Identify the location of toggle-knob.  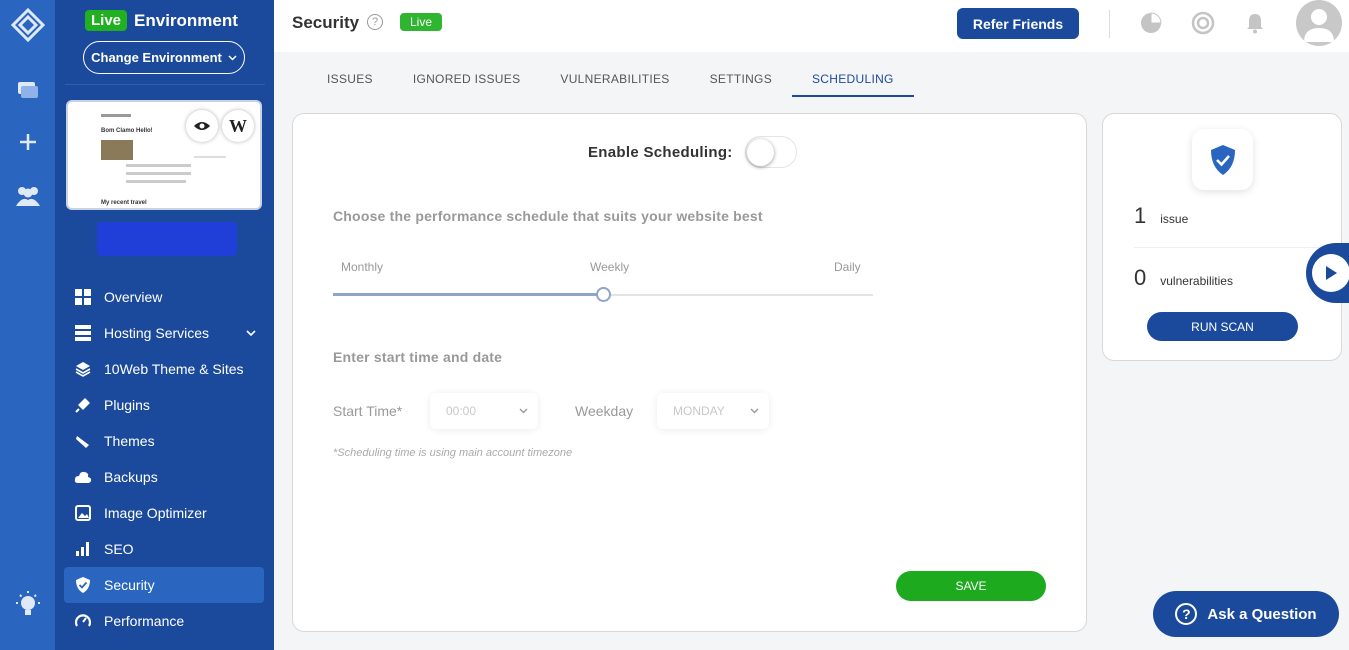
(760, 152).